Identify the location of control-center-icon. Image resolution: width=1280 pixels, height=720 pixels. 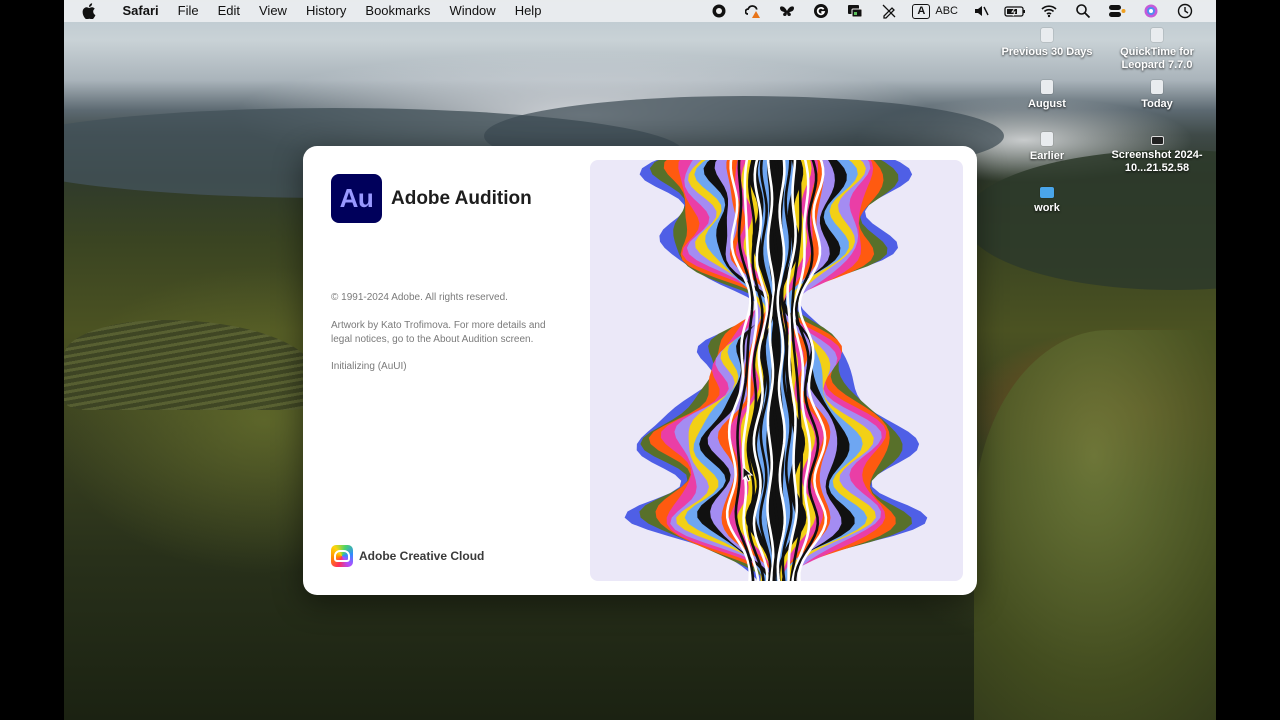
(1117, 11).